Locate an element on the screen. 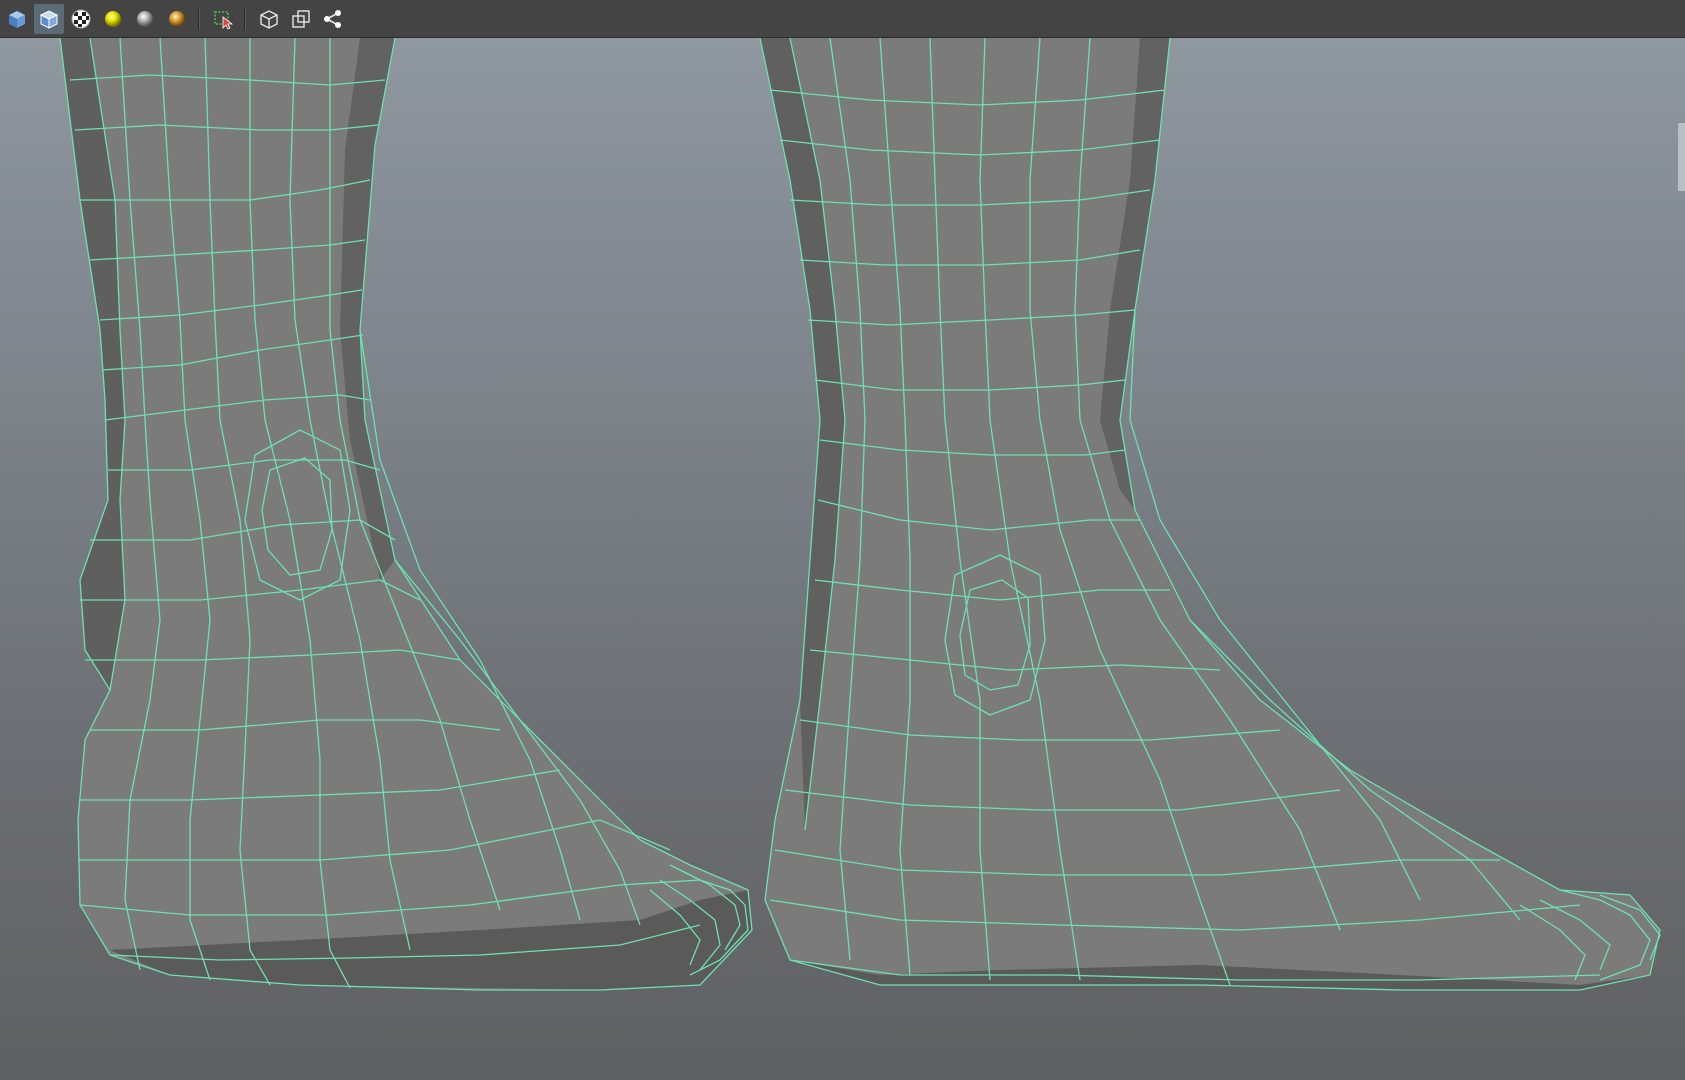  use-all-lights-button is located at coordinates (113, 19).